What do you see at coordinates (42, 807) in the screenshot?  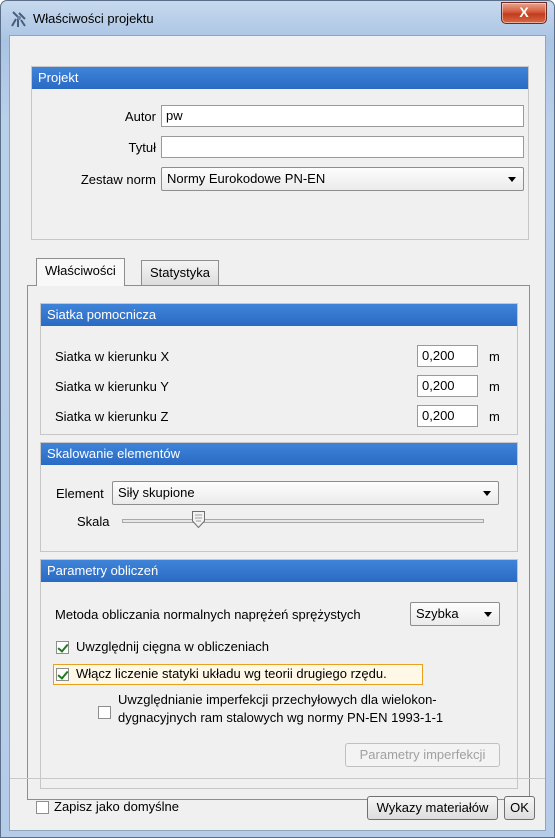 I see `save-default-checkbox` at bounding box center [42, 807].